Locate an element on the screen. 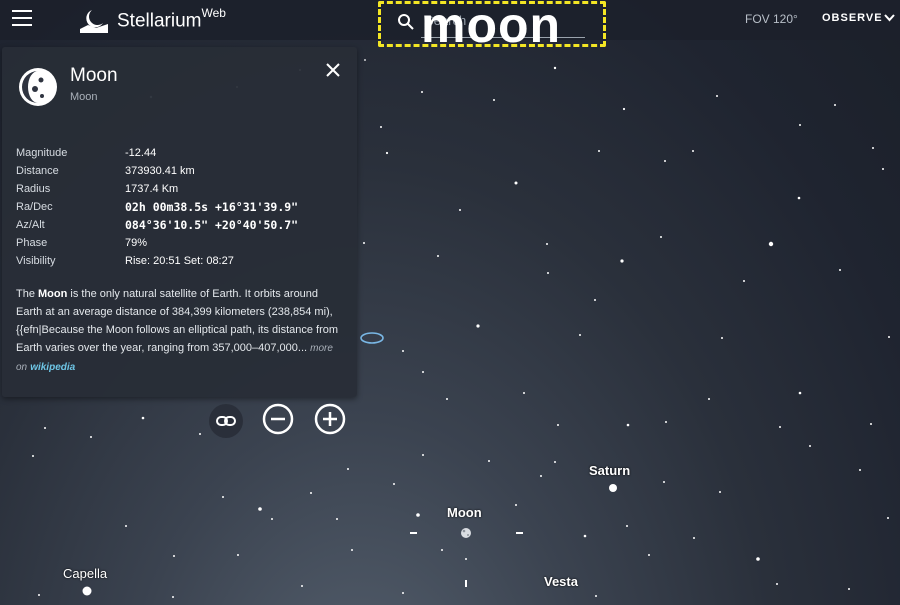 Image resolution: width=900 pixels, height=605 pixels. prop-row-radius: Radius 1737.4 Km is located at coordinates (181, 190).